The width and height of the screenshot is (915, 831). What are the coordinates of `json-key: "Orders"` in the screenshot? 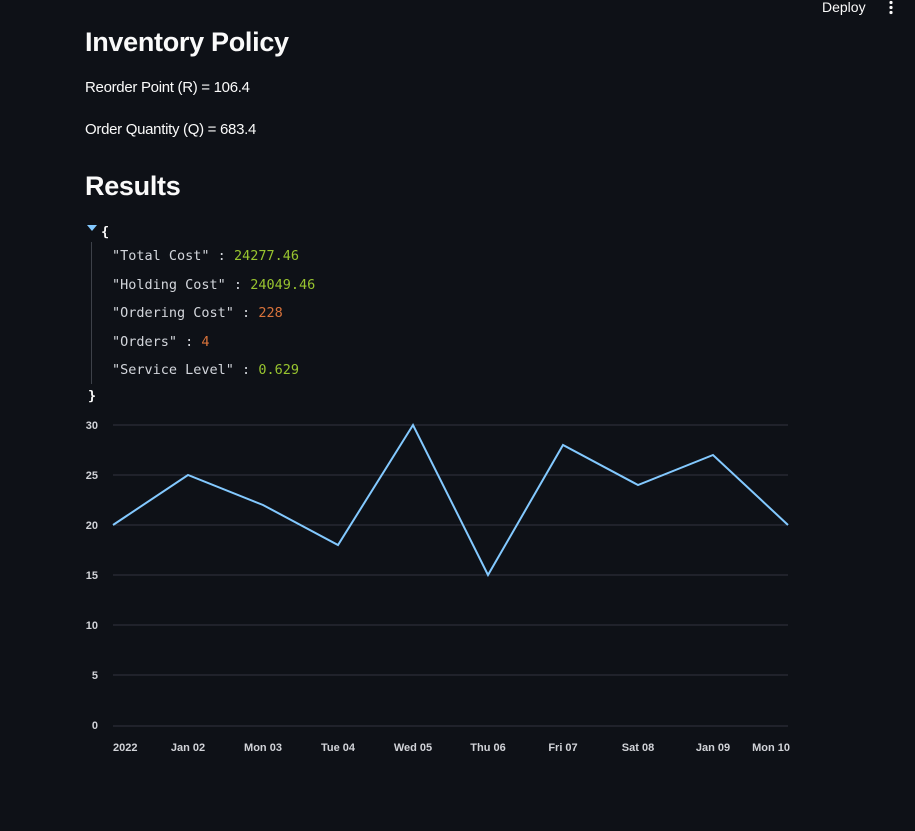 It's located at (145, 342).